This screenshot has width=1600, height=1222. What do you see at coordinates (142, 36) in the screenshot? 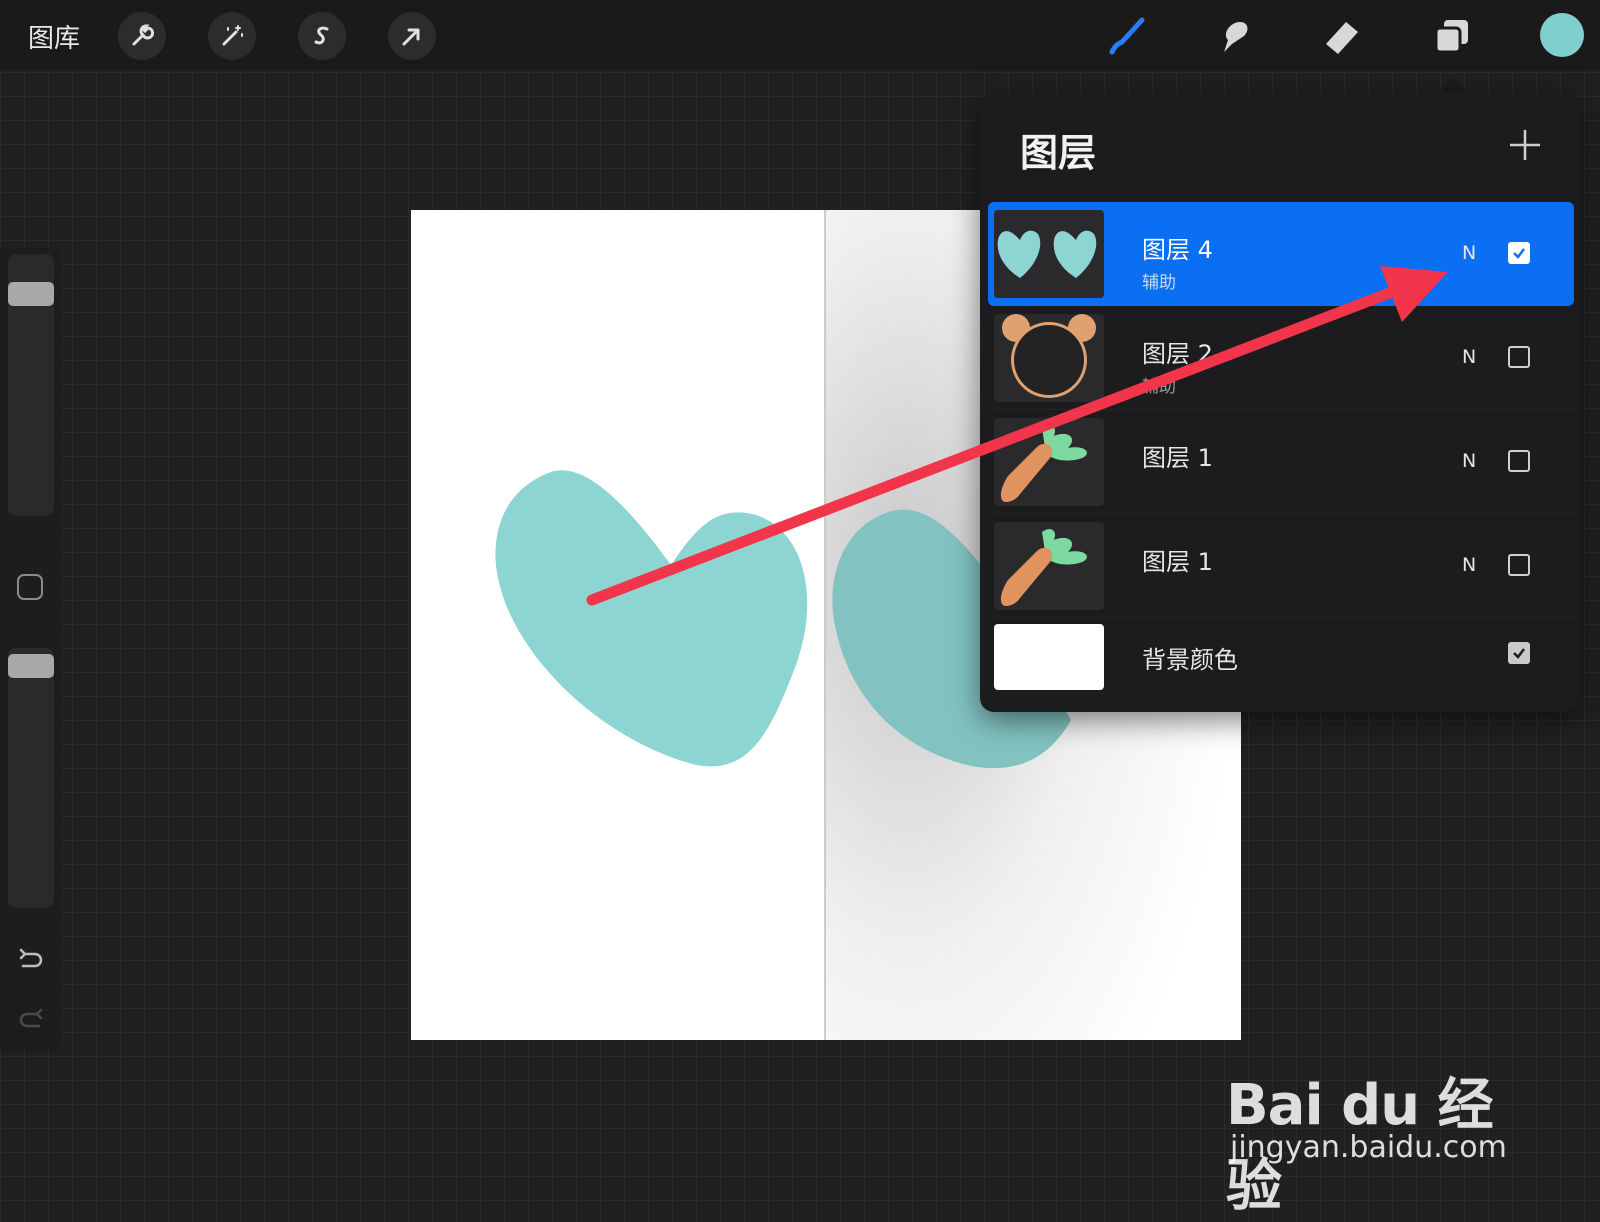
I see `wrench-icon` at bounding box center [142, 36].